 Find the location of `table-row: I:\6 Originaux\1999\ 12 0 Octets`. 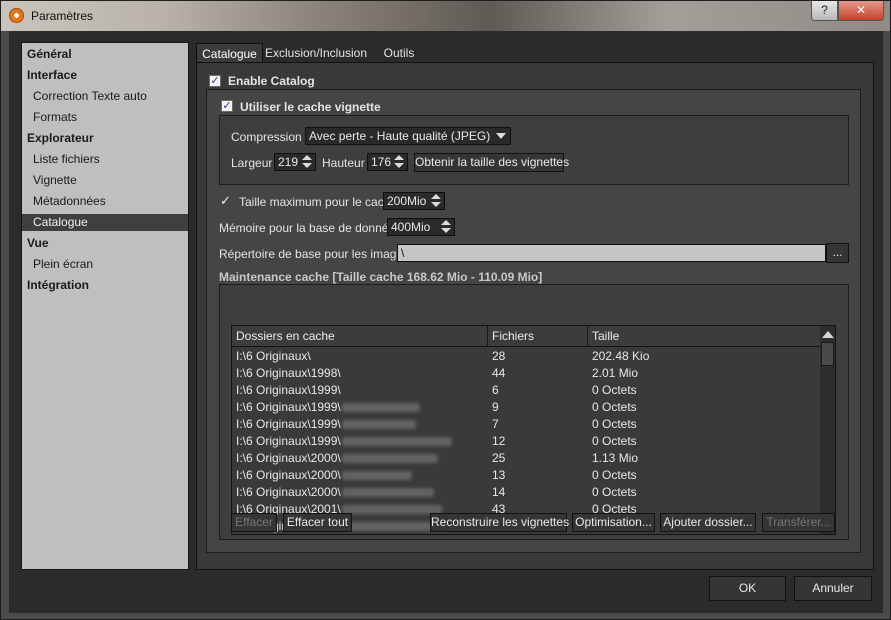

table-row: I:\6 Originaux\1999\ 12 0 Octets is located at coordinates (526, 441).